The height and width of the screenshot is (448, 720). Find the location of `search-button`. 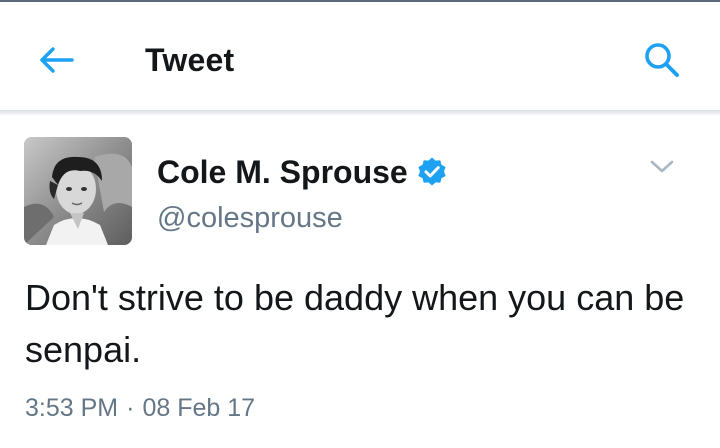

search-button is located at coordinates (662, 60).